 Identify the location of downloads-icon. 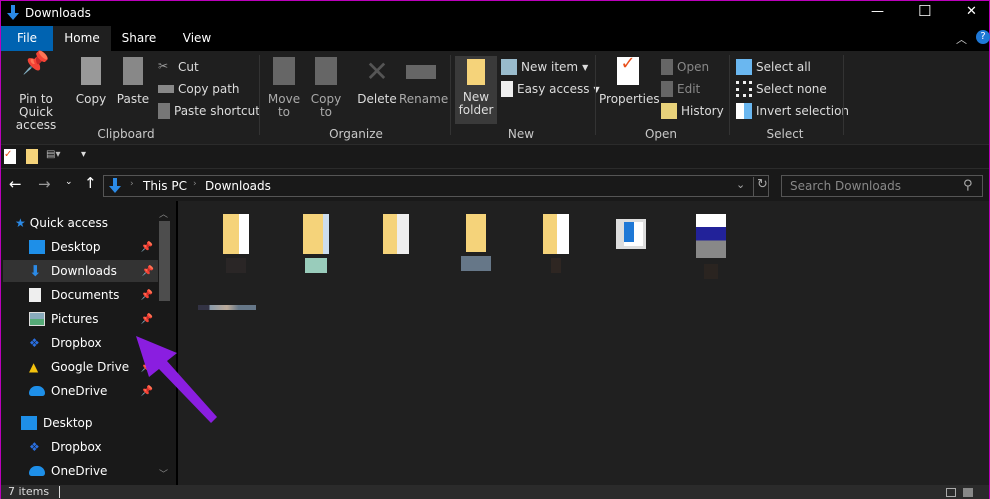
(115, 185).